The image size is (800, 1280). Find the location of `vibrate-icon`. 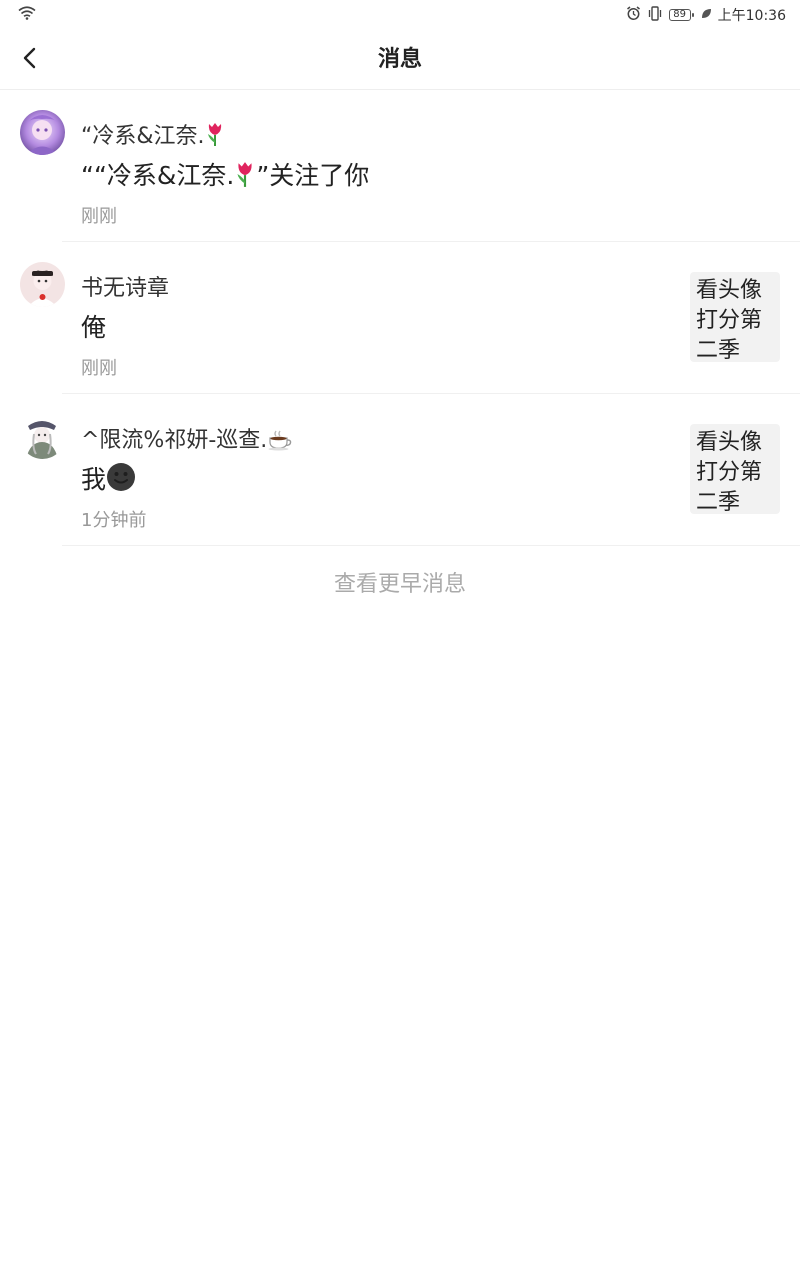

vibrate-icon is located at coordinates (655, 15).